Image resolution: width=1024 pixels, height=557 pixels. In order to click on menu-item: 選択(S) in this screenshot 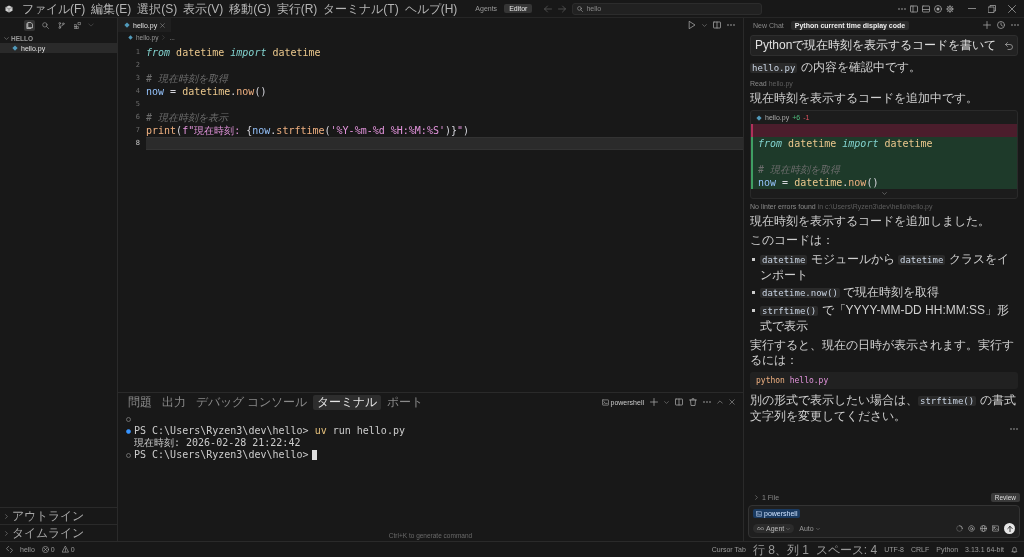, I will do `click(157, 8)`.